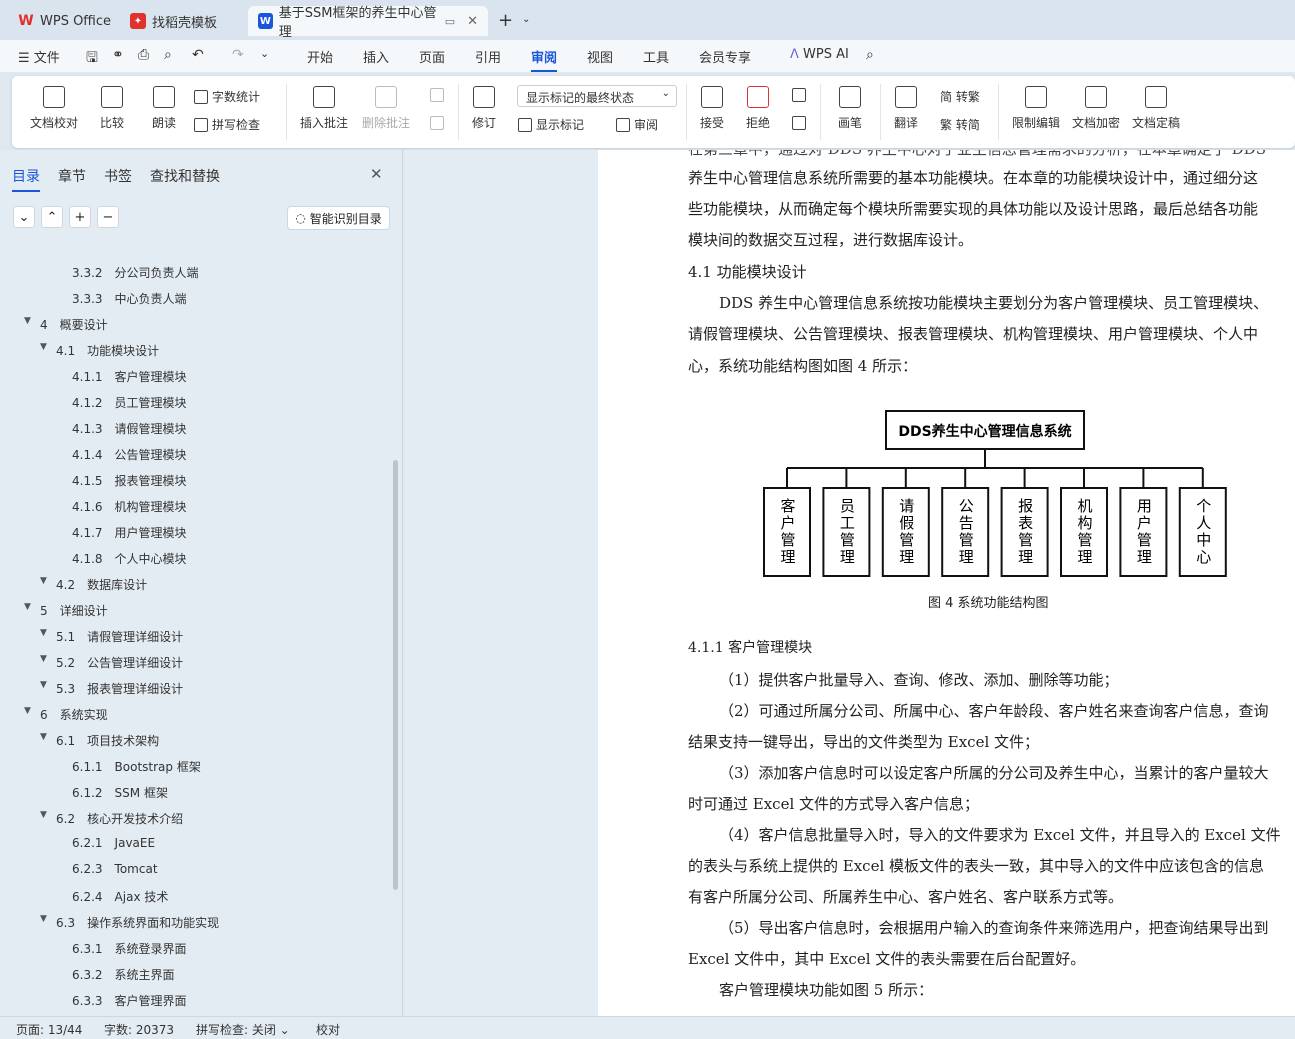 The height and width of the screenshot is (1039, 1295). I want to click on redo-icon: ↷, so click(238, 55).